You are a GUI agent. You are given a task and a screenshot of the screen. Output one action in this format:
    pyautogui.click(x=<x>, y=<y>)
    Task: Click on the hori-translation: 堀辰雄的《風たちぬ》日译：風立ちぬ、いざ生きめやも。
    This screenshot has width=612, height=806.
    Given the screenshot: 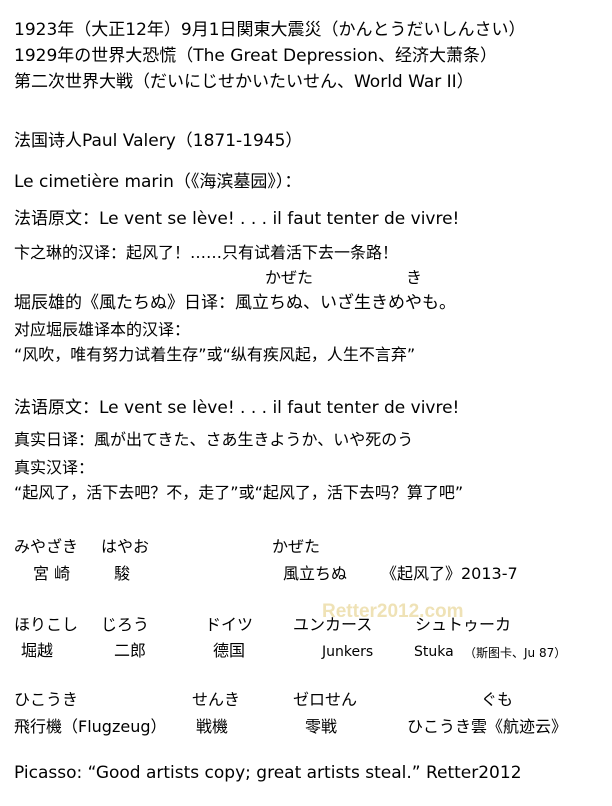 What is the action you would take?
    pyautogui.click(x=235, y=303)
    